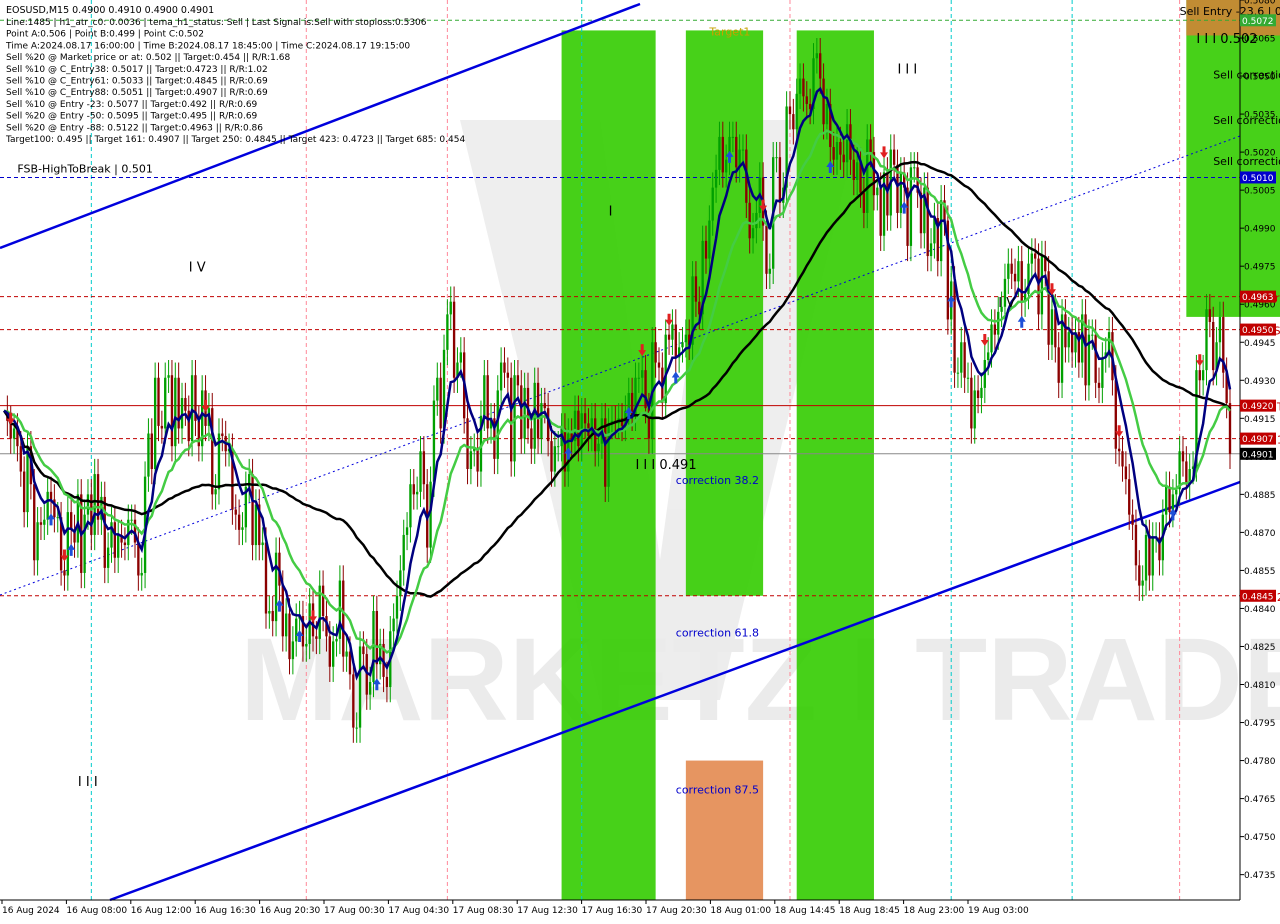 This screenshot has height=924, width=1280. What do you see at coordinates (1258, 298) in the screenshot?
I see `price-tag-label: 0.4963` at bounding box center [1258, 298].